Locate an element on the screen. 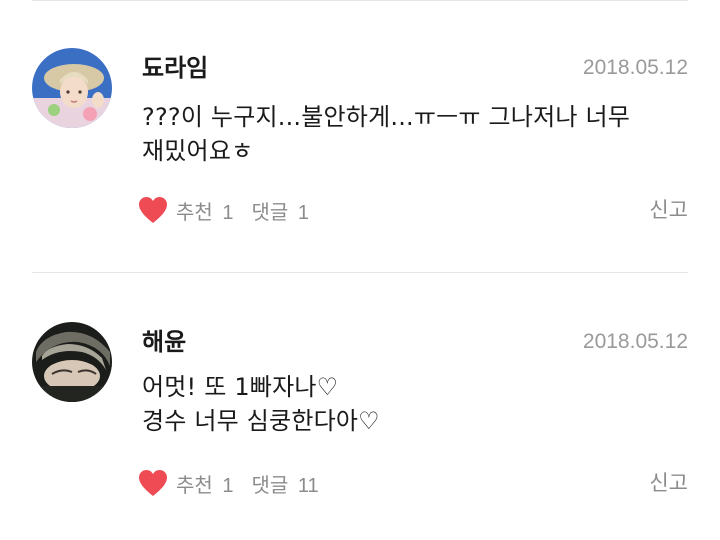  comment-text: ???이 누구지...불안하게...ㅠㅡㅠ 그나저나 너무 재밌어요ㅎ is located at coordinates (386, 134).